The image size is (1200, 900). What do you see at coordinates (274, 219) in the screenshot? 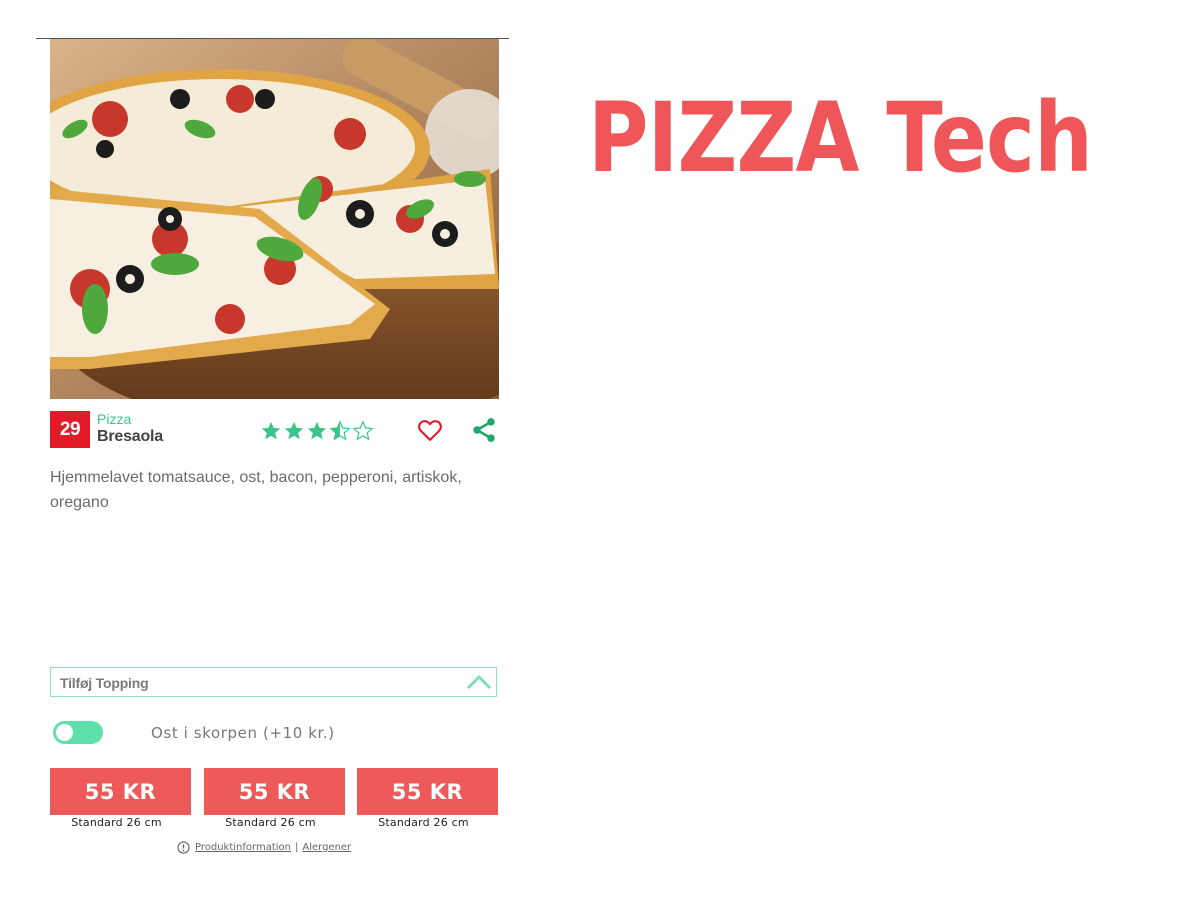
I see `product-image` at bounding box center [274, 219].